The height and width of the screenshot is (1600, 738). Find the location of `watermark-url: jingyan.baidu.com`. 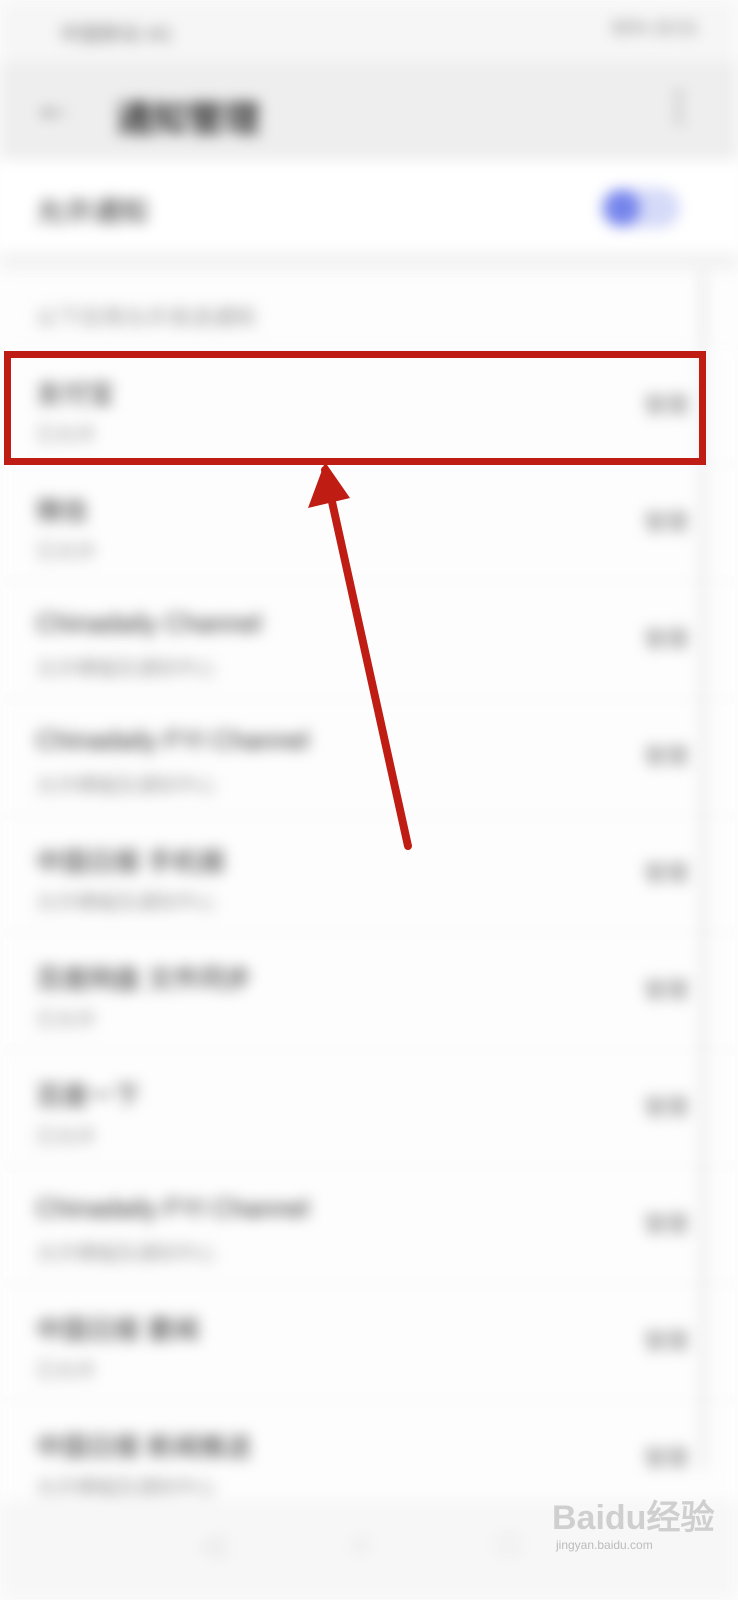

watermark-url: jingyan.baidu.com is located at coordinates (604, 1545).